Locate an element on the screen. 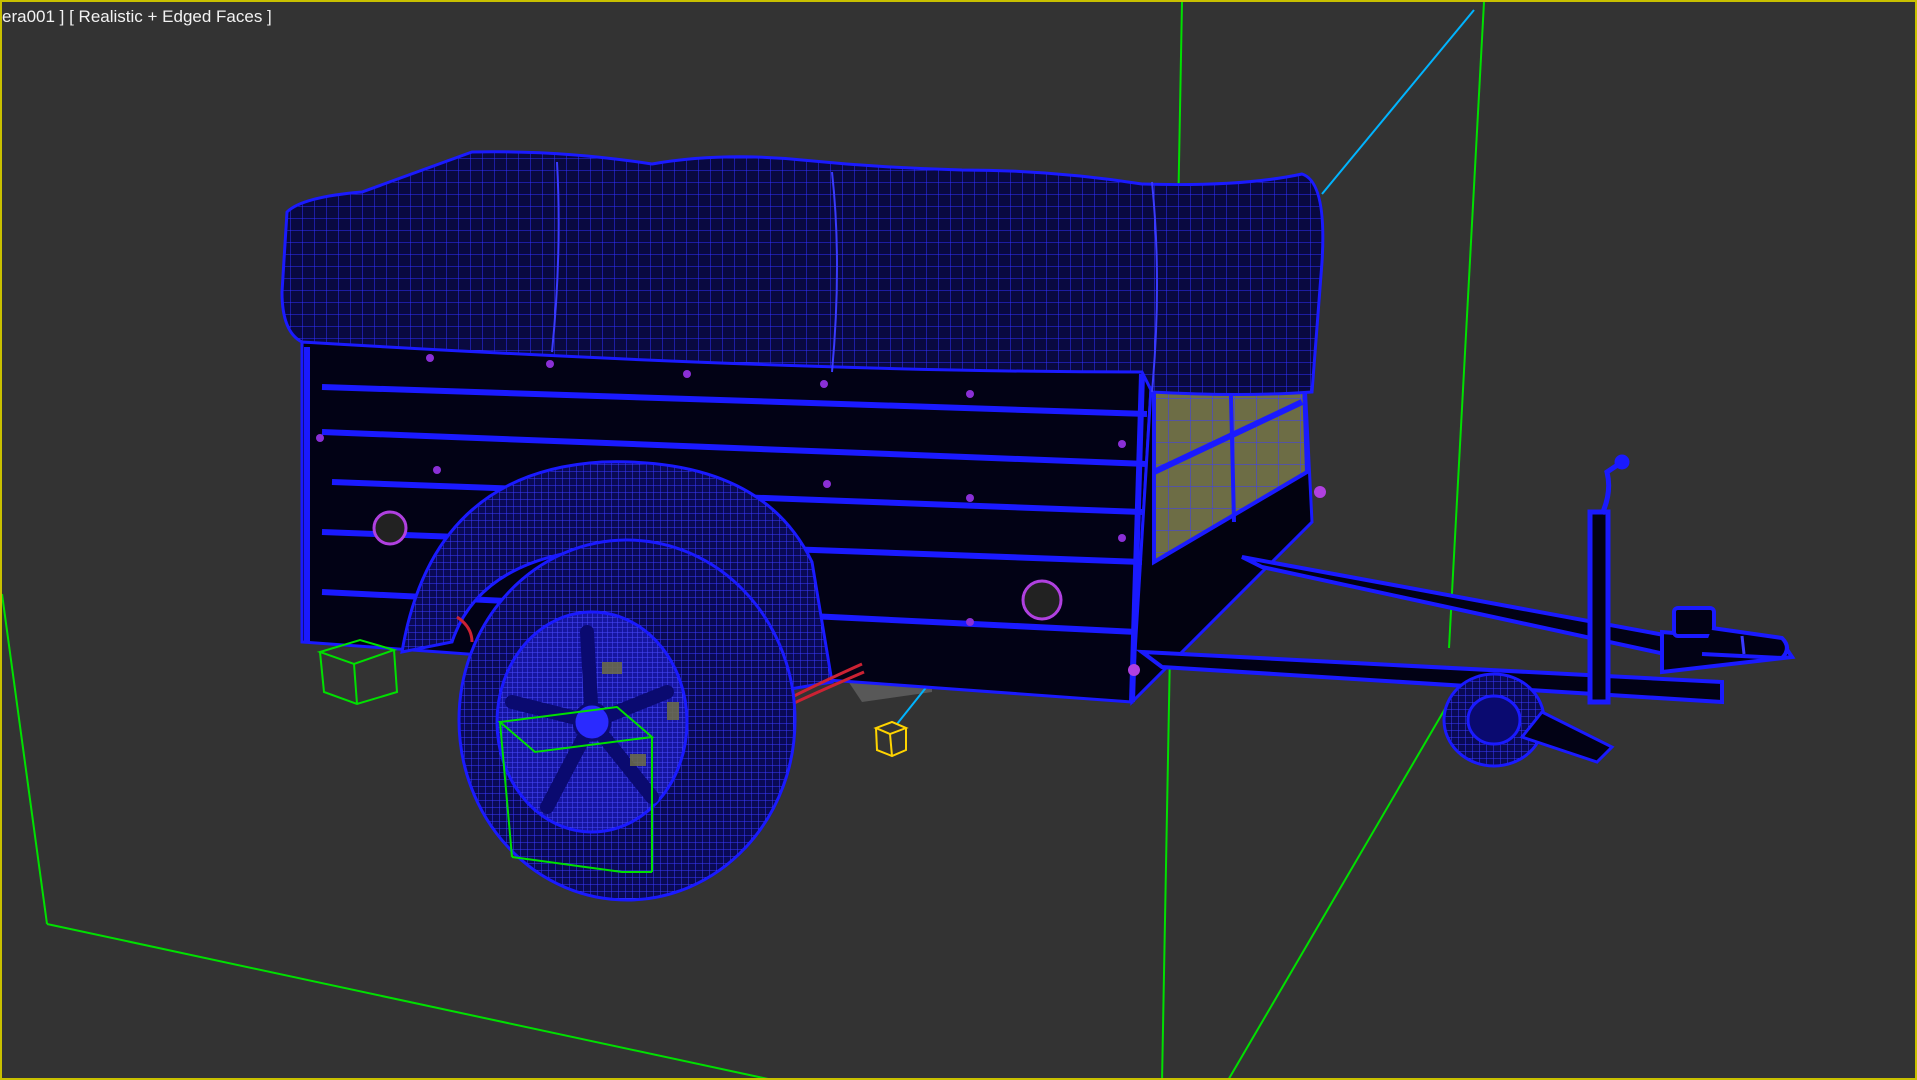  dummy-helper-box is located at coordinates (891, 739).